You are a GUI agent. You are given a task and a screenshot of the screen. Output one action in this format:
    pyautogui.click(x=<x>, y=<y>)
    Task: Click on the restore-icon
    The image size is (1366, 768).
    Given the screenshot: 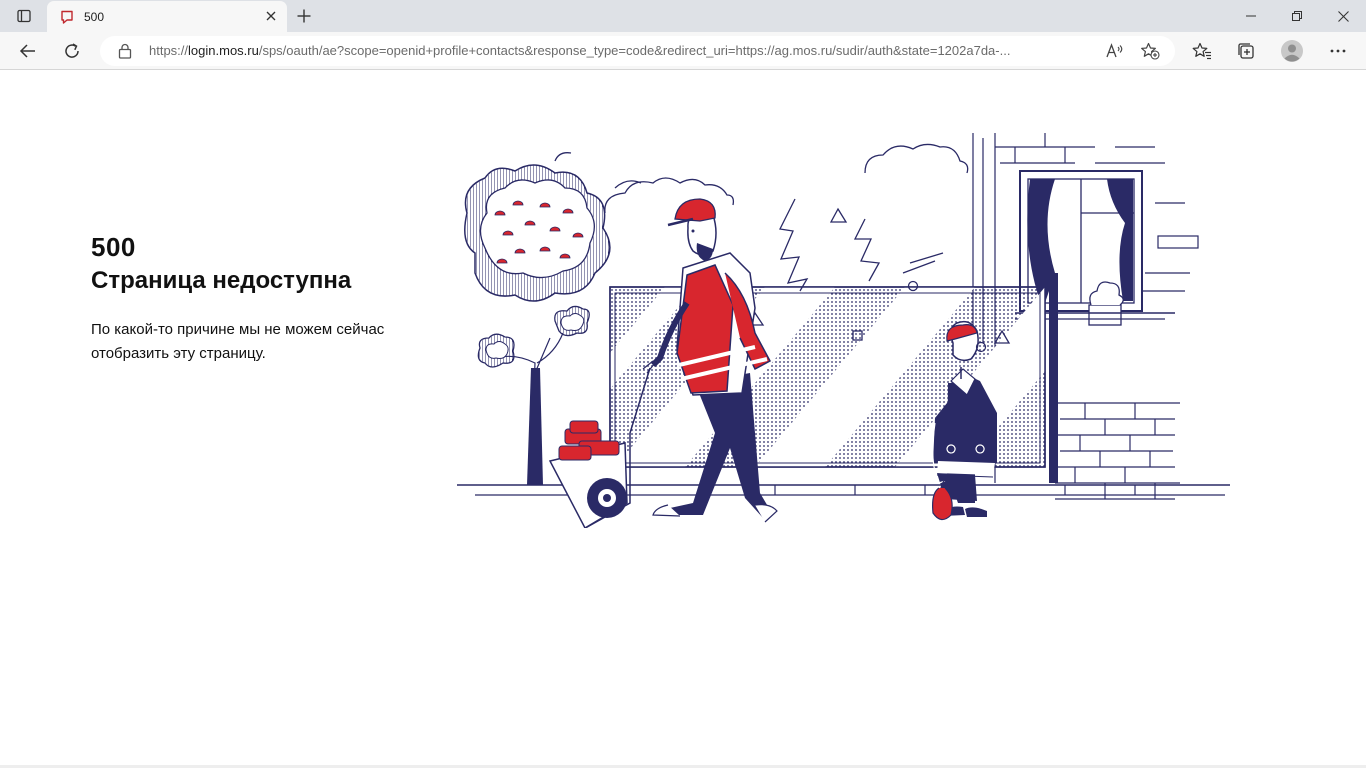 What is the action you would take?
    pyautogui.click(x=1297, y=16)
    